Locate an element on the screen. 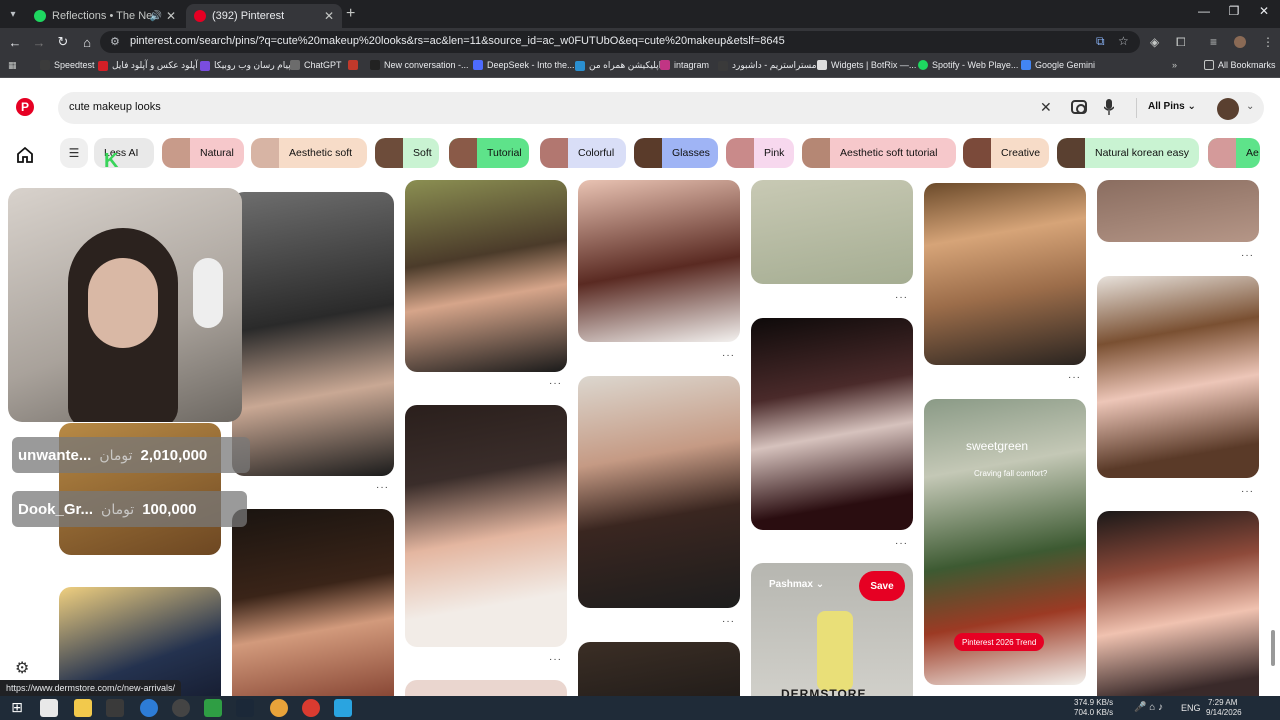 The width and height of the screenshot is (1280, 720). all-bookmarks-folder: All Bookmarks is located at coordinates (1240, 65).